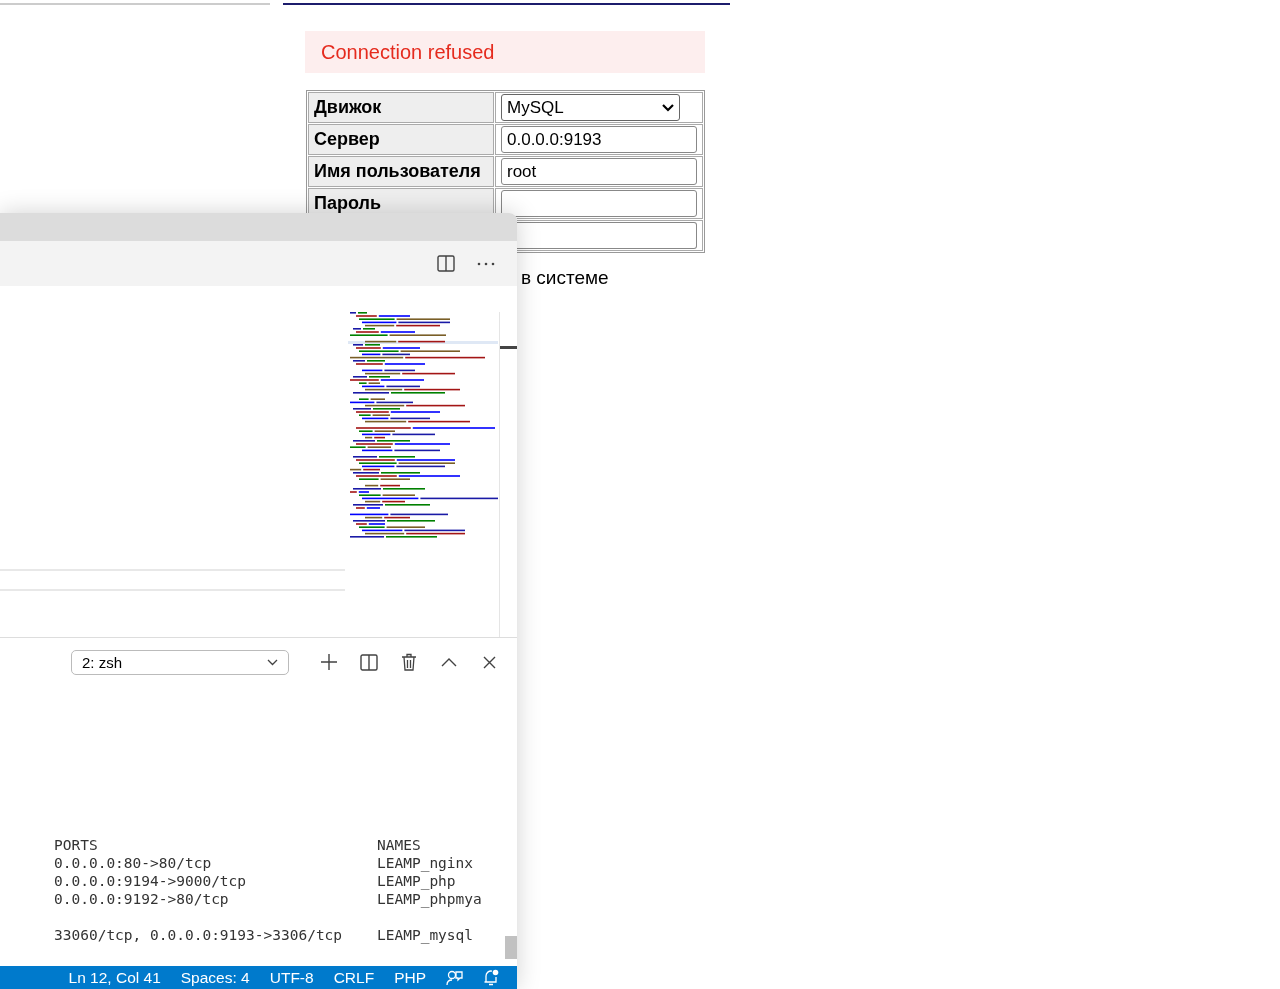  Describe the element at coordinates (505, 52) in the screenshot. I see `error-message: Connection refused` at that location.